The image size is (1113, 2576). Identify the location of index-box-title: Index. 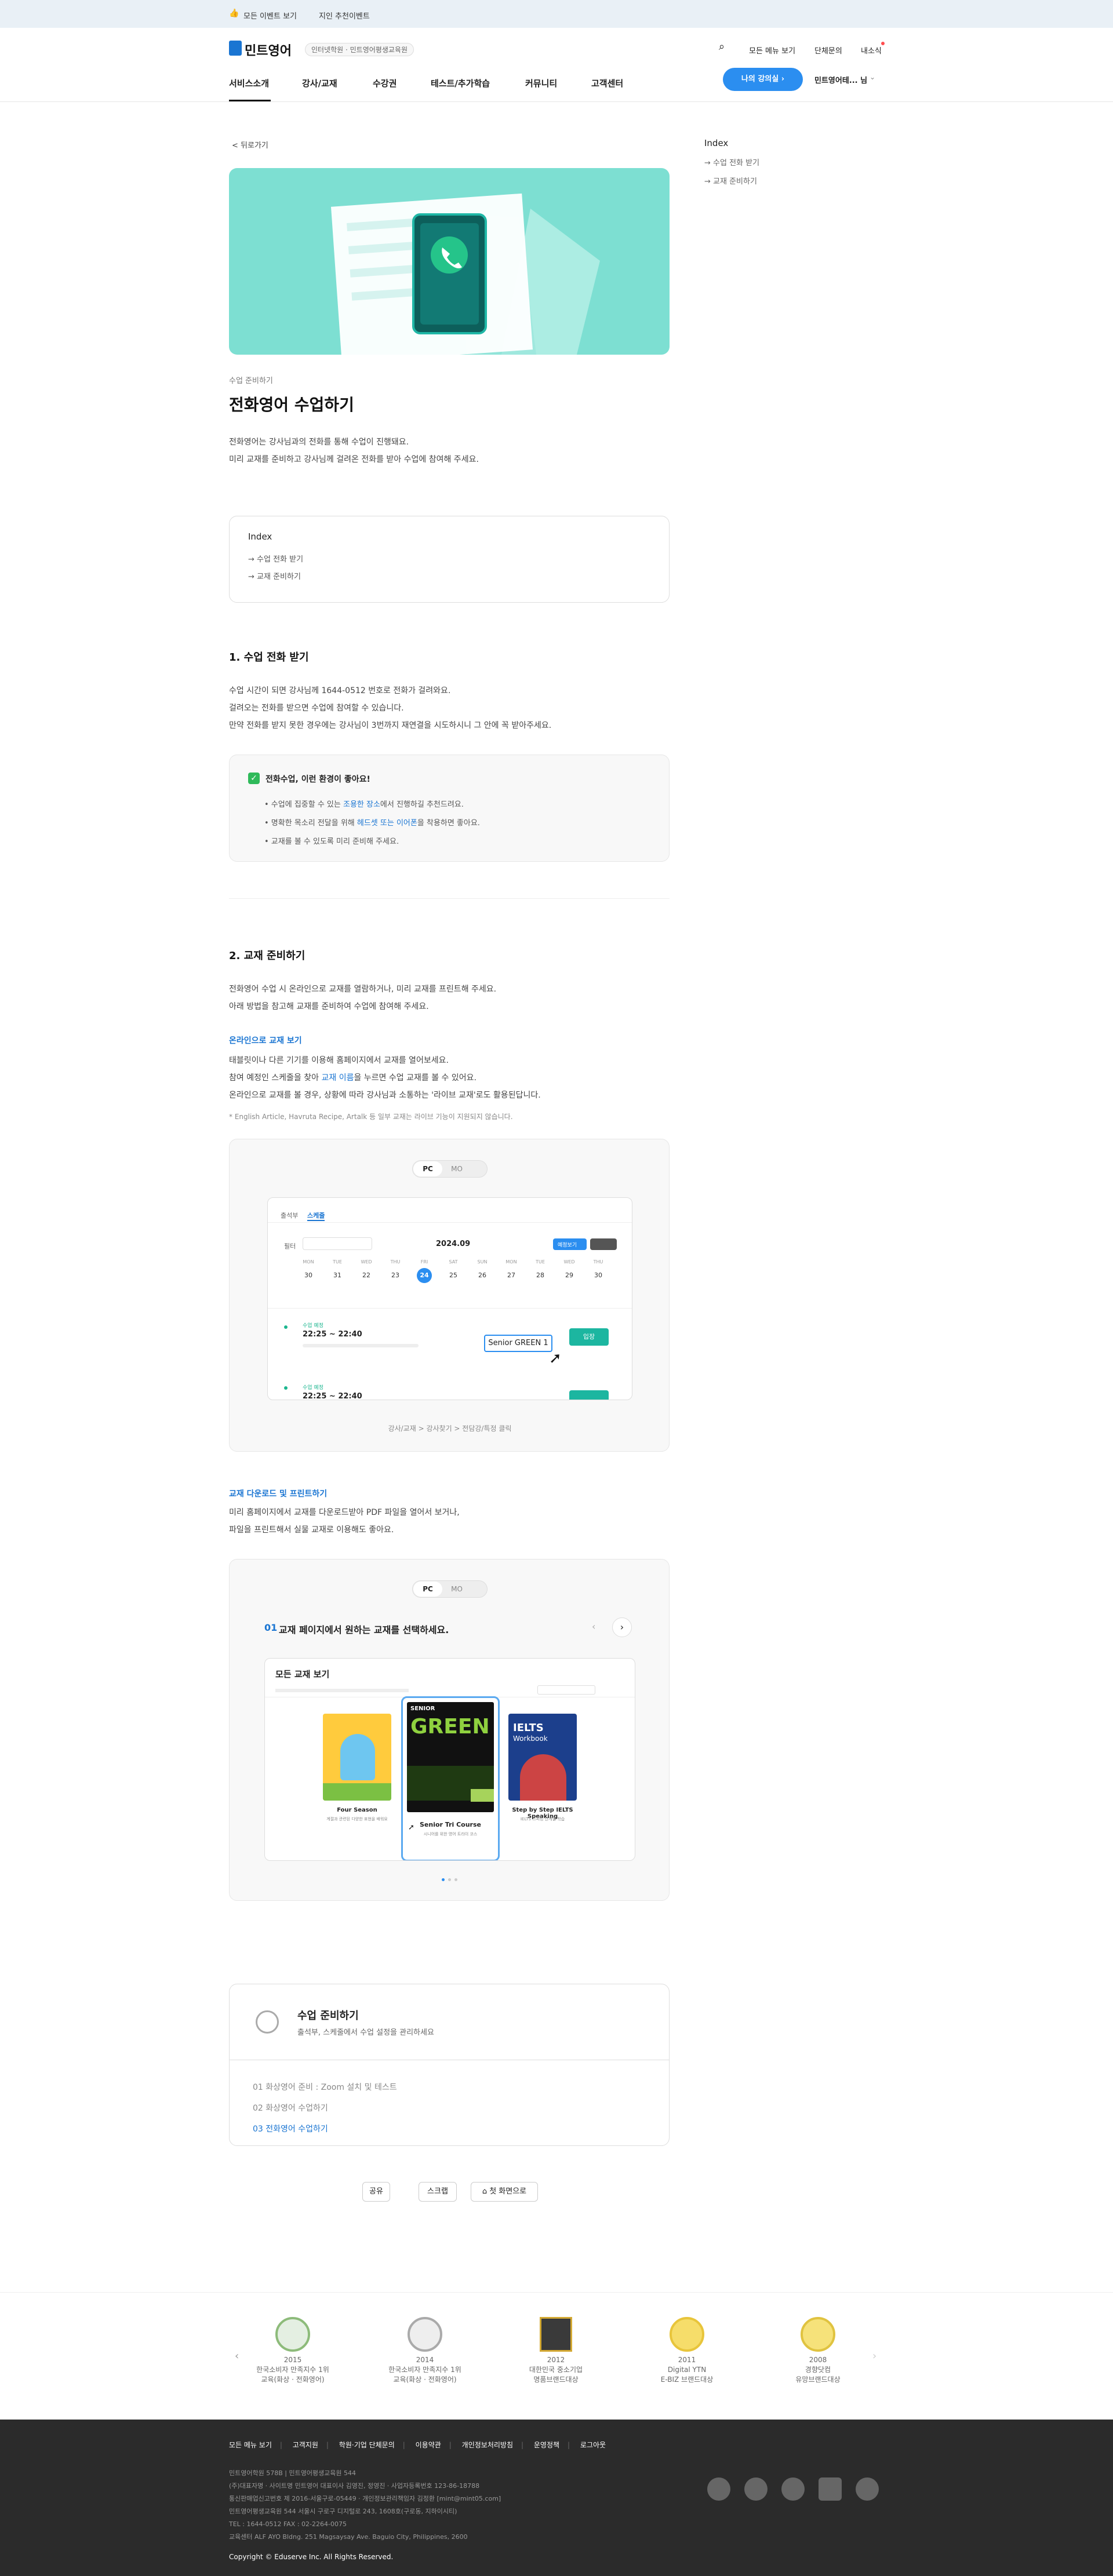
(260, 536).